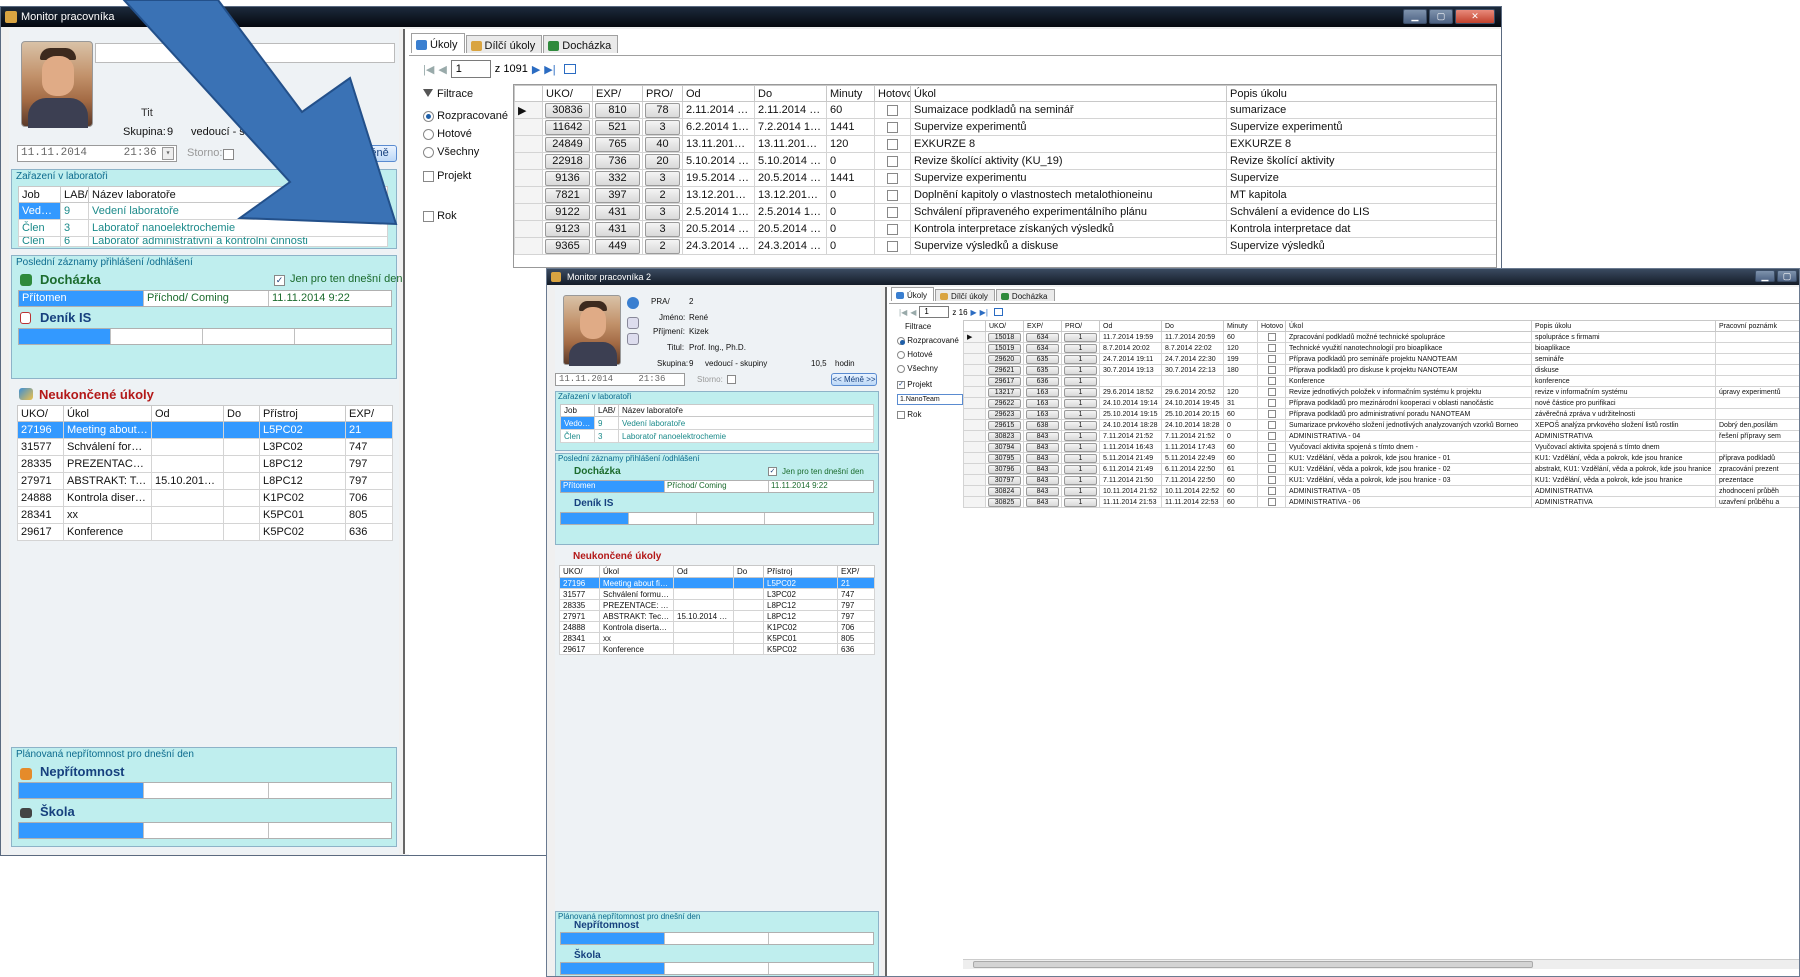  What do you see at coordinates (731, 380) in the screenshot?
I see `w2-storno-checkbox` at bounding box center [731, 380].